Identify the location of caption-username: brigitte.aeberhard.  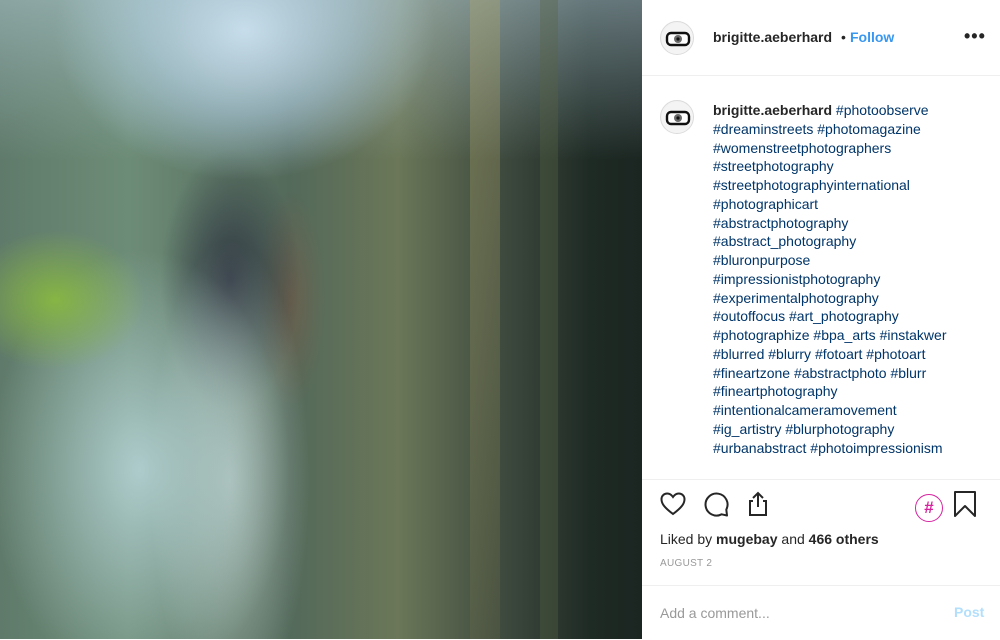
(772, 110).